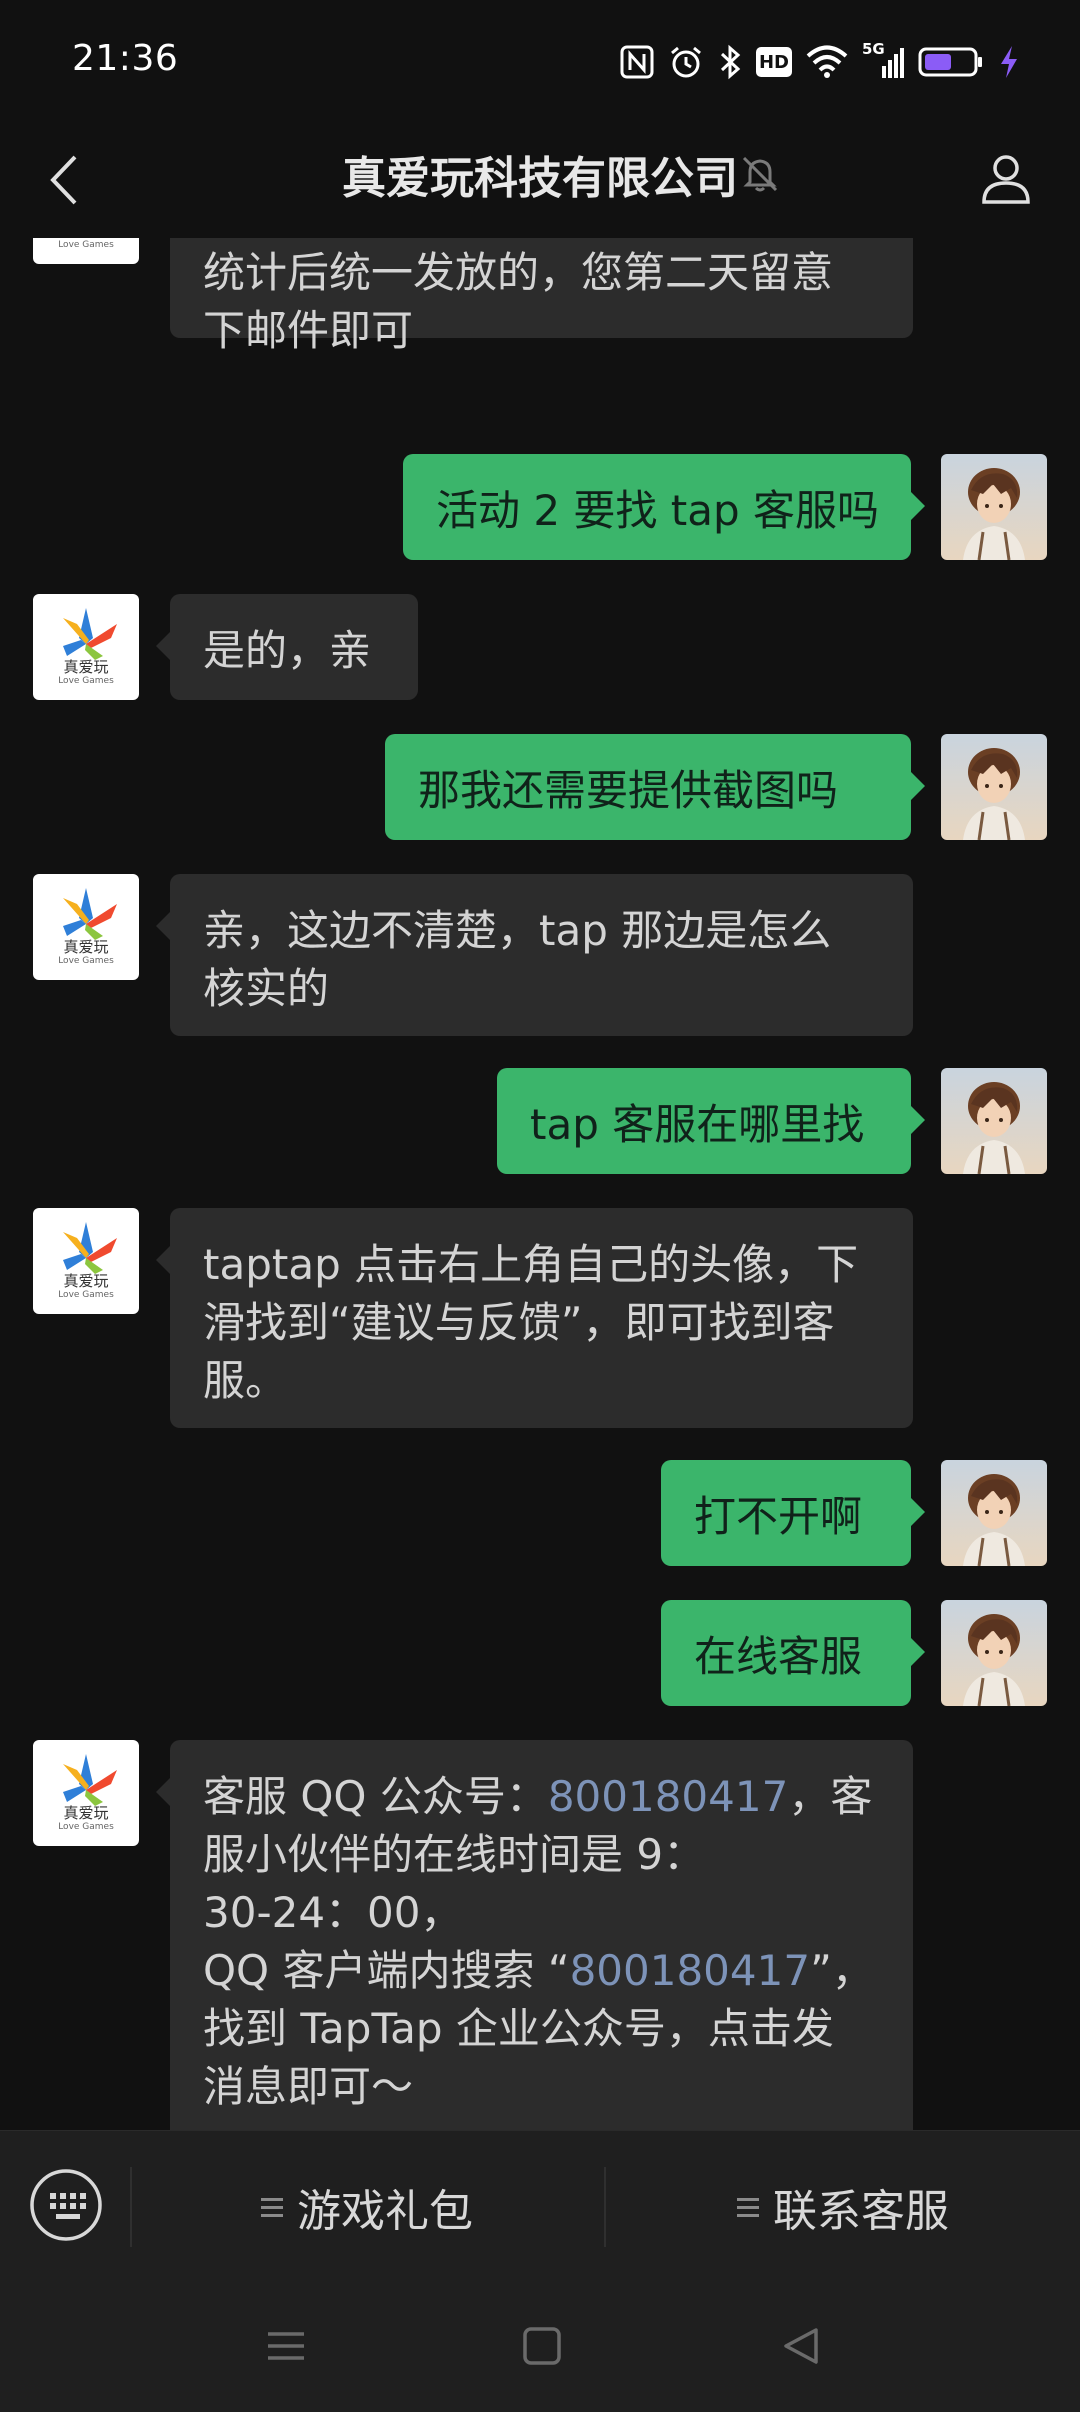 The image size is (1080, 2412). I want to click on message-sent: 活动 2 要找 tap 客服吗, so click(540, 507).